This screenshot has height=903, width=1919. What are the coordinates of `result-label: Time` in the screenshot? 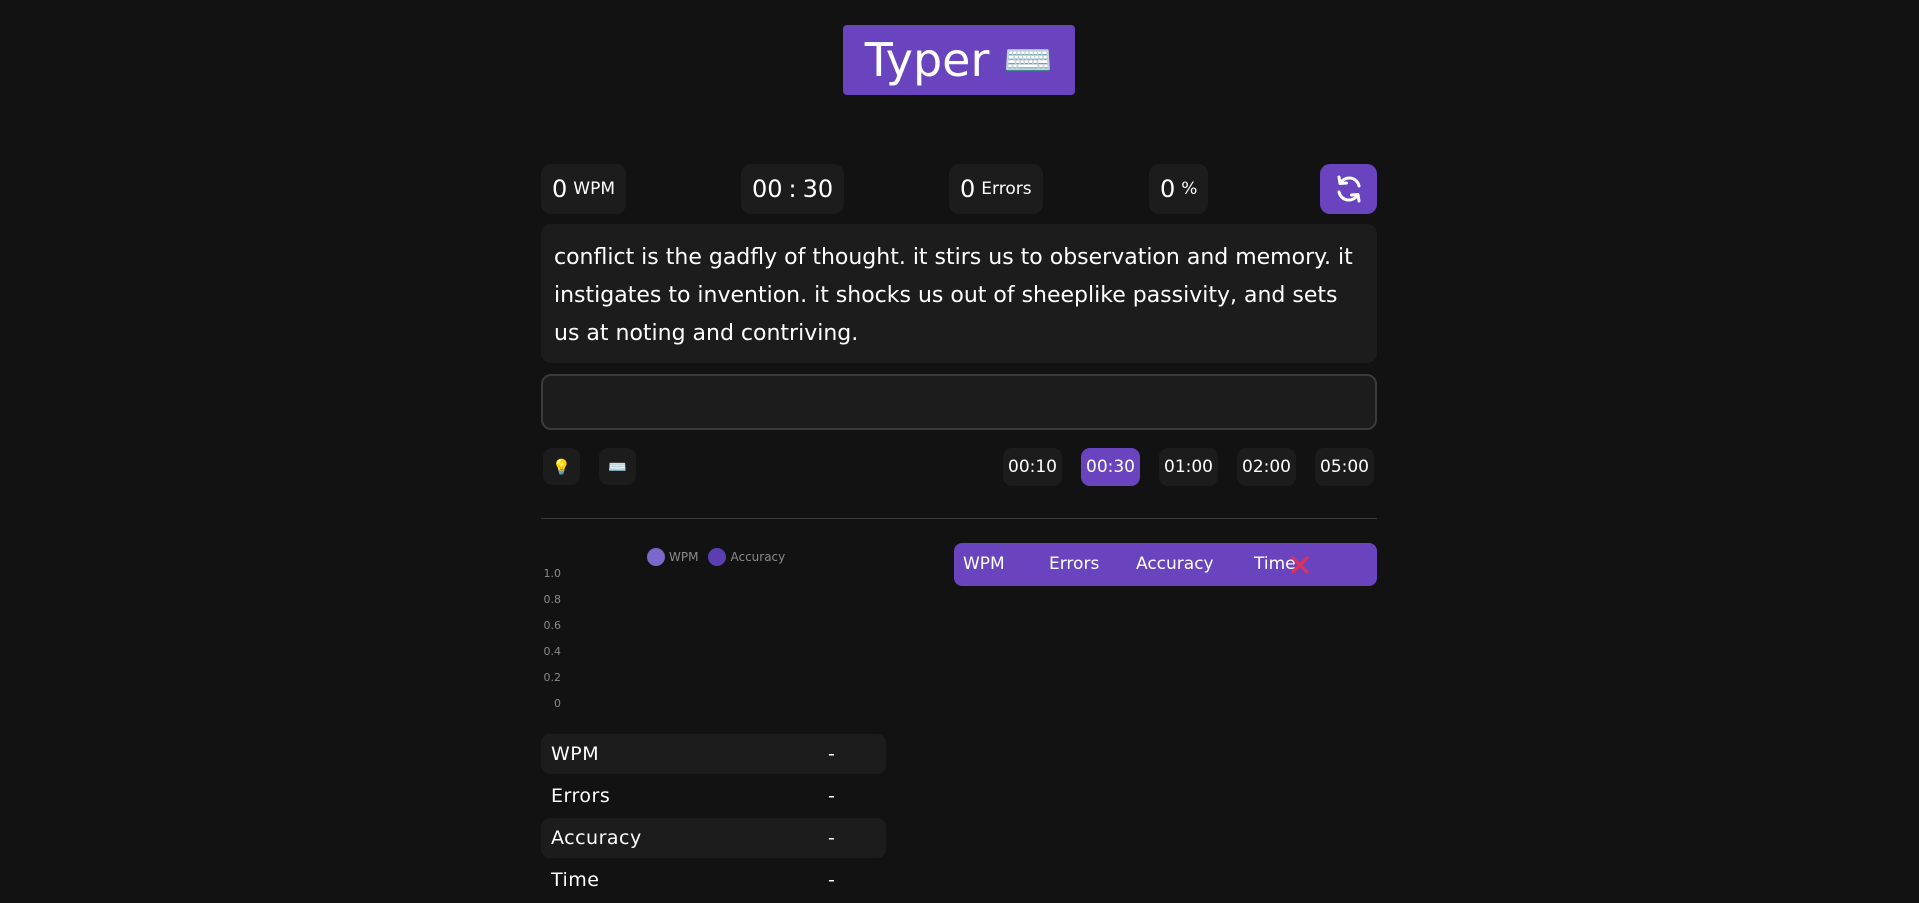 It's located at (575, 880).